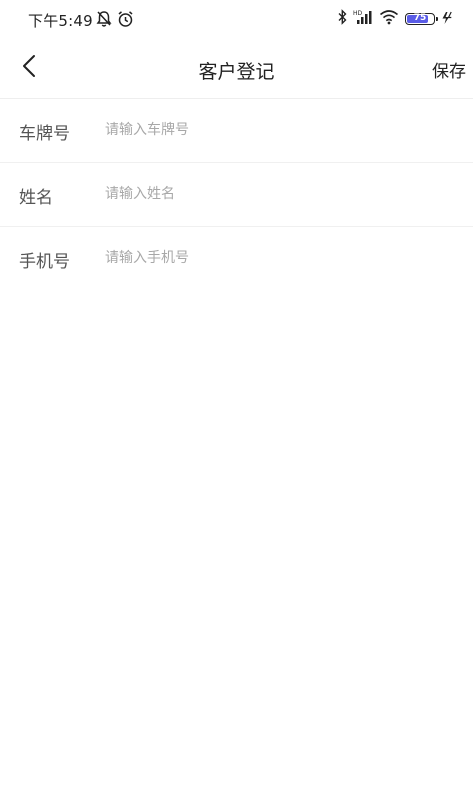  What do you see at coordinates (125, 21) in the screenshot?
I see `alarm-icon` at bounding box center [125, 21].